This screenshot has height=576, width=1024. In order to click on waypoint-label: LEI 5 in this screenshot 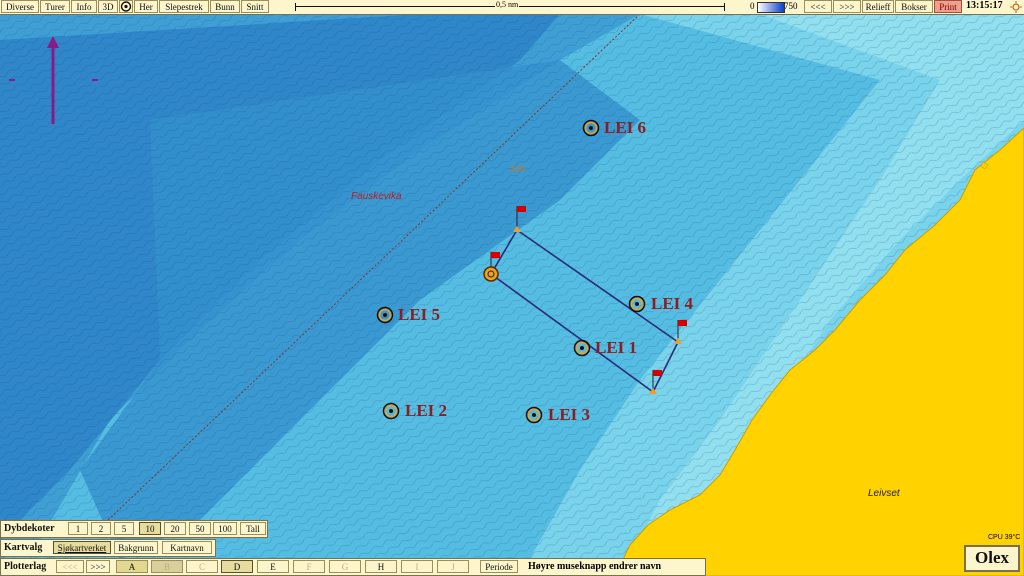, I will do `click(419, 314)`.